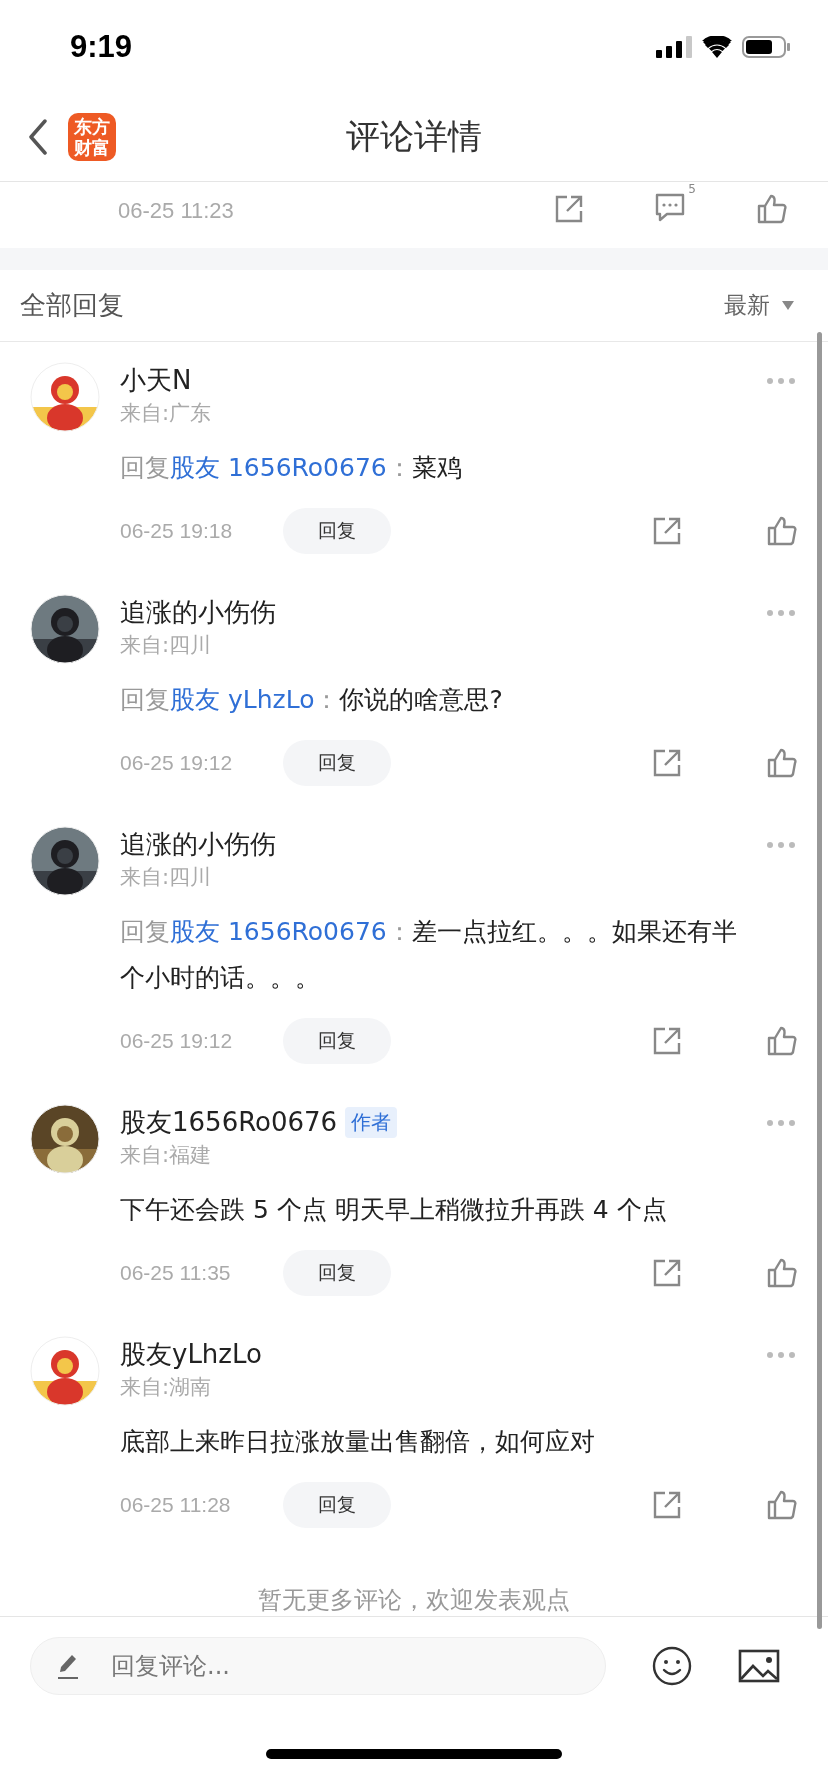 This screenshot has width=828, height=1792. What do you see at coordinates (68, 1666) in the screenshot?
I see `pencil-icon` at bounding box center [68, 1666].